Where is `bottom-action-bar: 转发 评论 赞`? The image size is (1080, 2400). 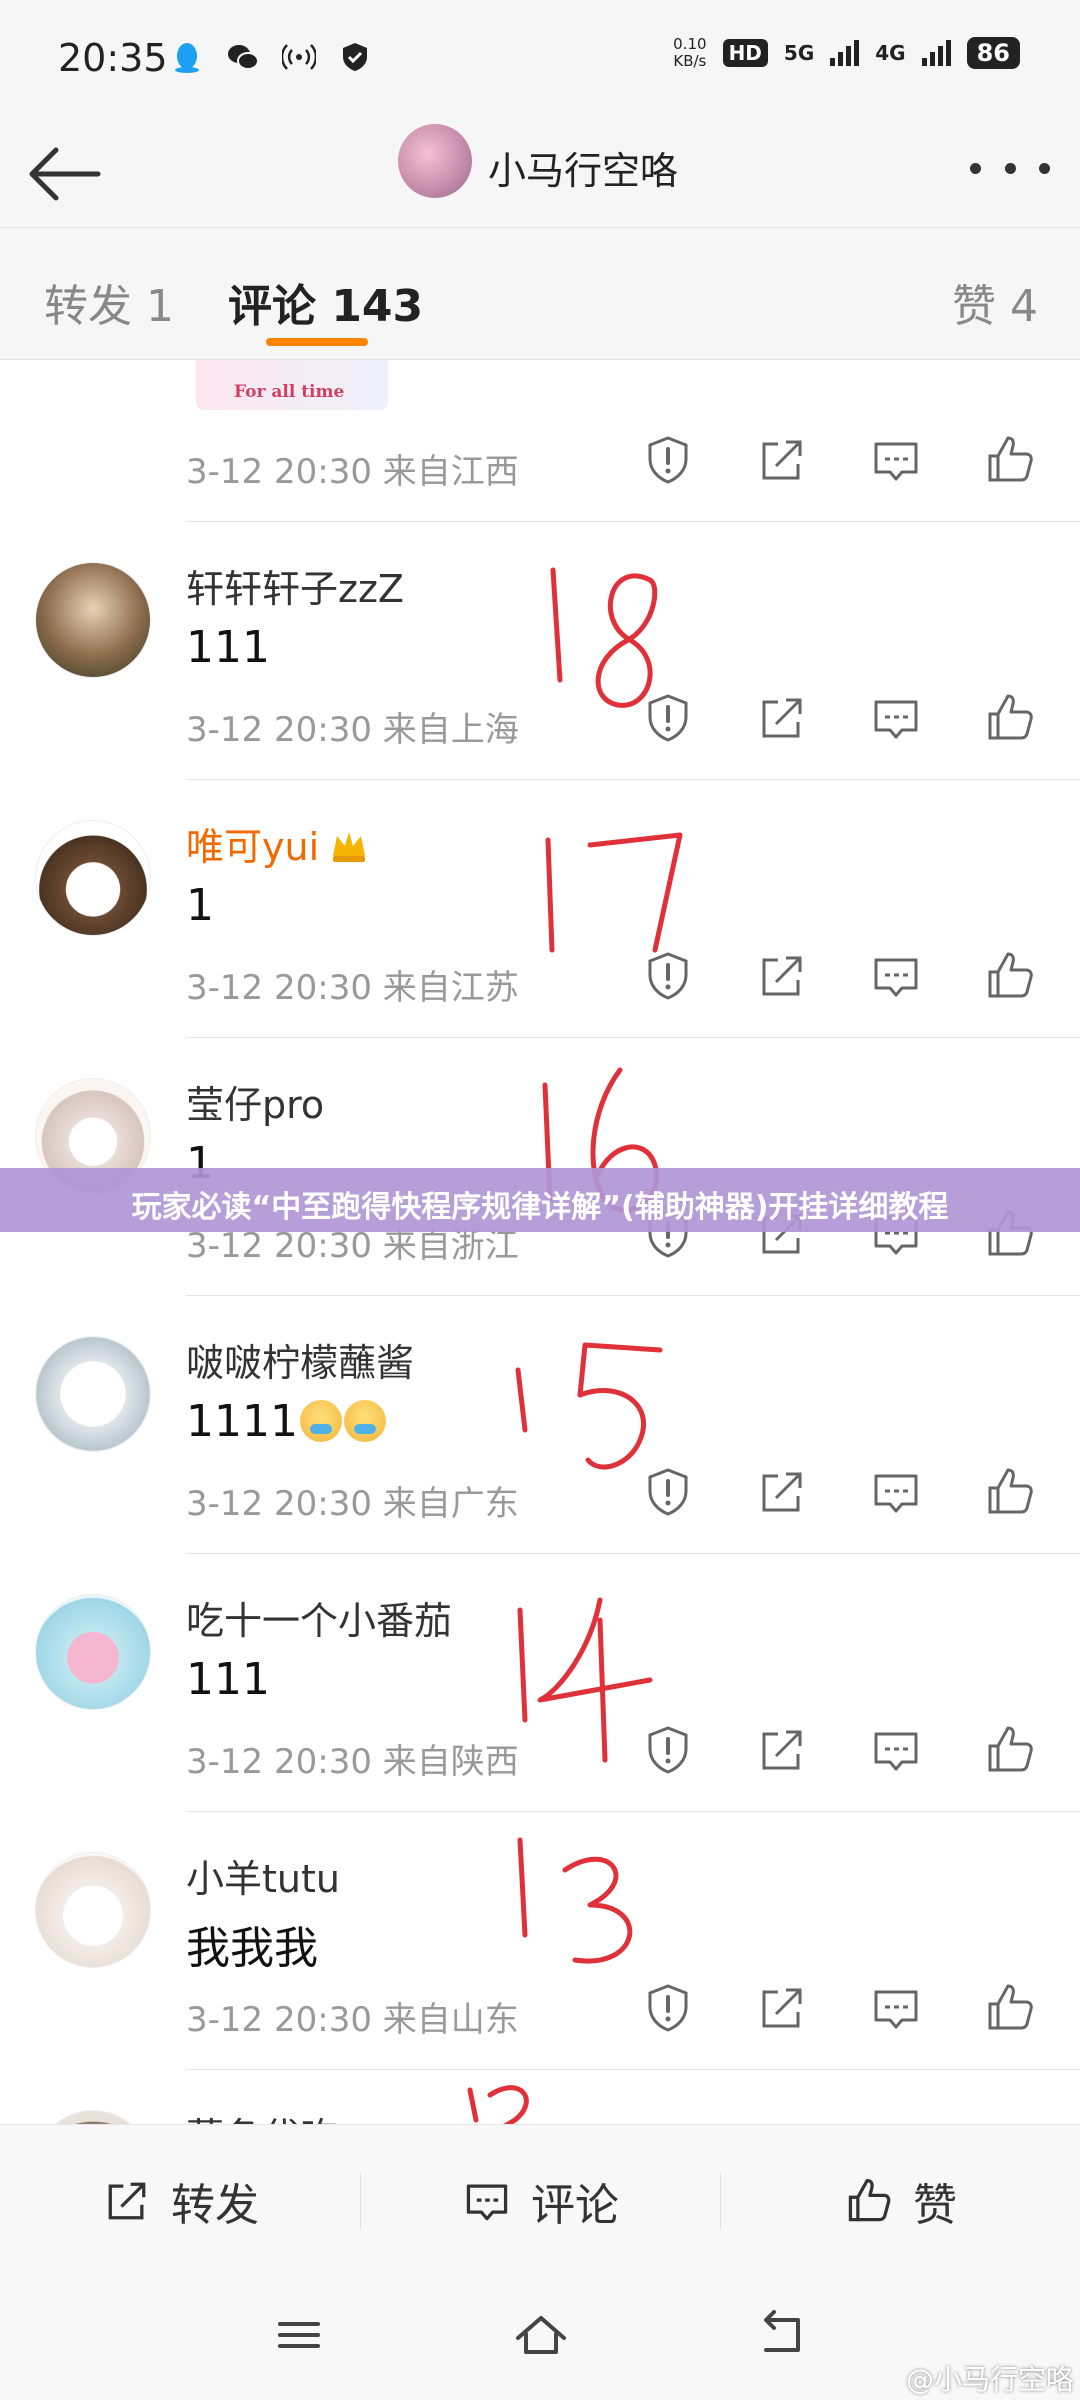
bottom-action-bar: 转发 评论 赞 is located at coordinates (540, 2200).